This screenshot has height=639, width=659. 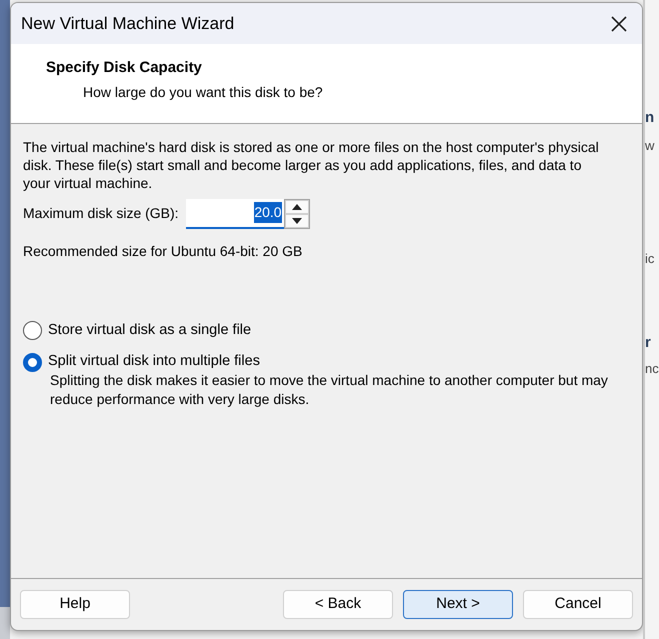 I want to click on page-subtitle: How large do you want this disk to be?, so click(x=203, y=92).